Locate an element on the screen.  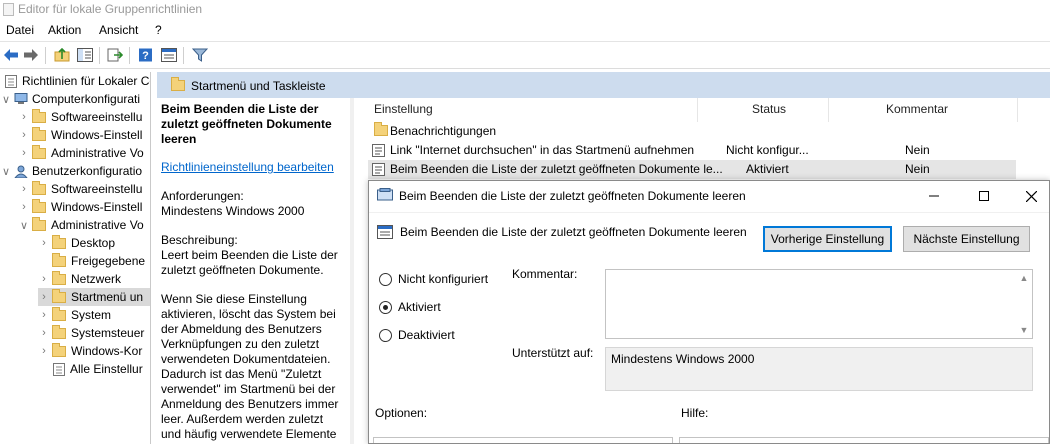
scroll-down-icon: ▼ is located at coordinates (1024, 330).